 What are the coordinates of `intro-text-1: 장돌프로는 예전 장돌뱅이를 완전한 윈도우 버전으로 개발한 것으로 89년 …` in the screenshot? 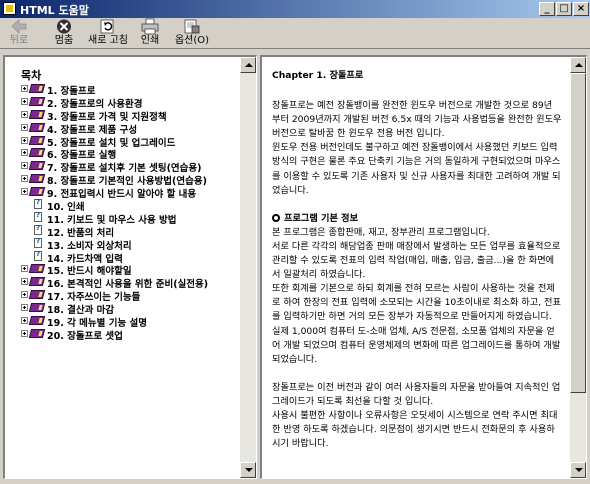 It's located at (417, 120).